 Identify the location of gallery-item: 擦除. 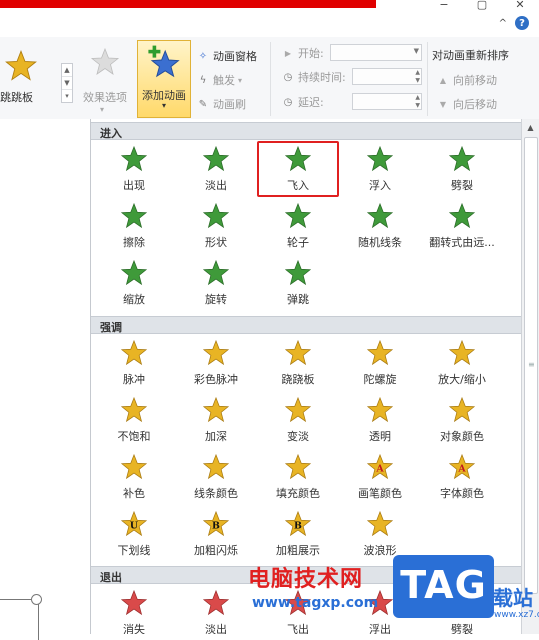
(134, 226).